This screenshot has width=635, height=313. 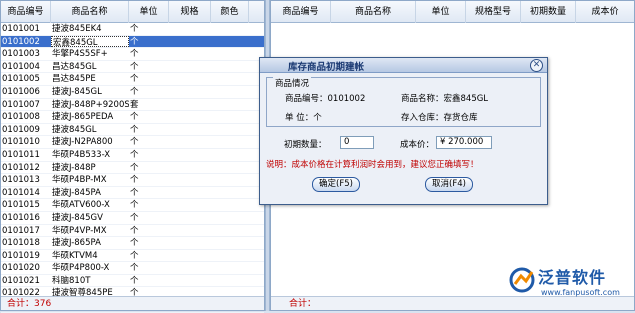 I want to click on col-header-opening-qty: 初期数量, so click(x=548, y=11).